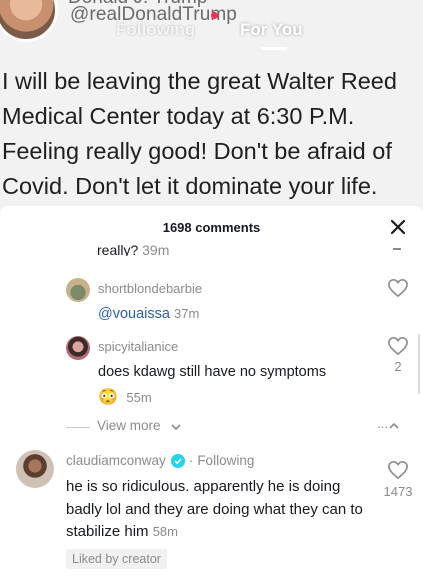  What do you see at coordinates (176, 427) in the screenshot?
I see `chevron-down-icon` at bounding box center [176, 427].